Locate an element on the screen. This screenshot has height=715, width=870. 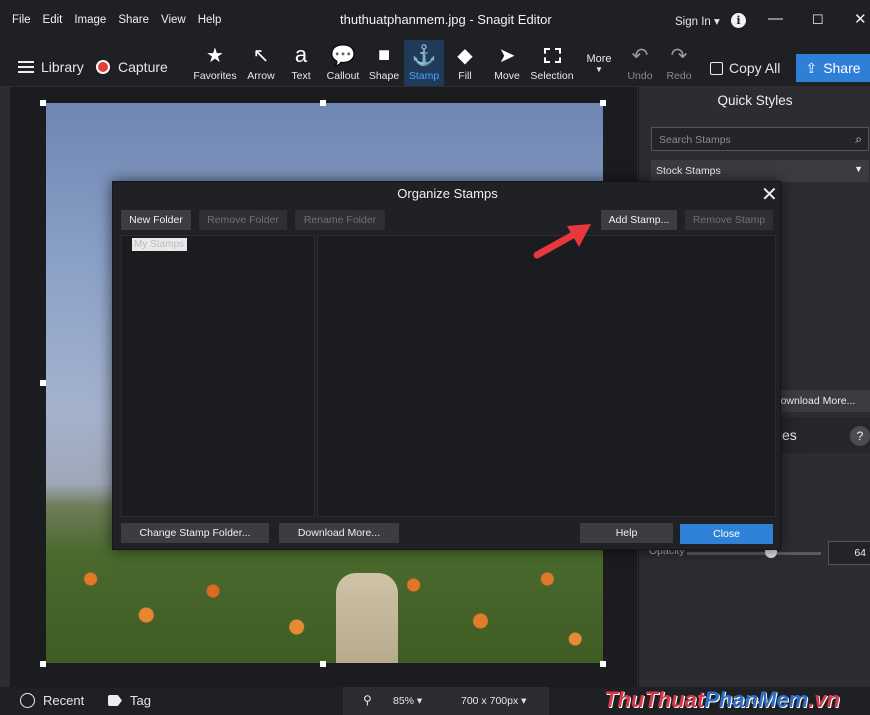
rename-folder-button: Rename Folder is located at coordinates (340, 220).